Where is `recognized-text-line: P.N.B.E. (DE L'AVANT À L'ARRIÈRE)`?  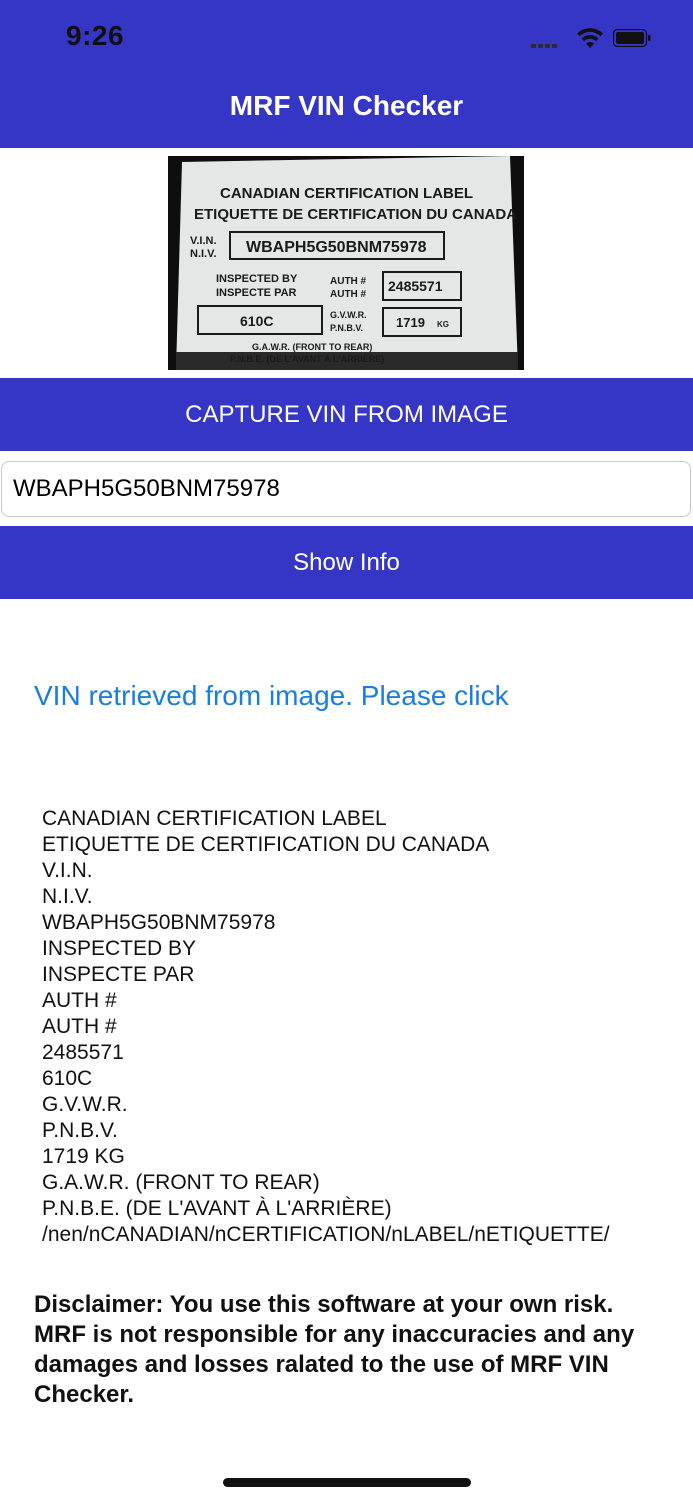
recognized-text-line: P.N.B.E. (DE L'AVANT À L'ARRIÈRE) is located at coordinates (217, 1208).